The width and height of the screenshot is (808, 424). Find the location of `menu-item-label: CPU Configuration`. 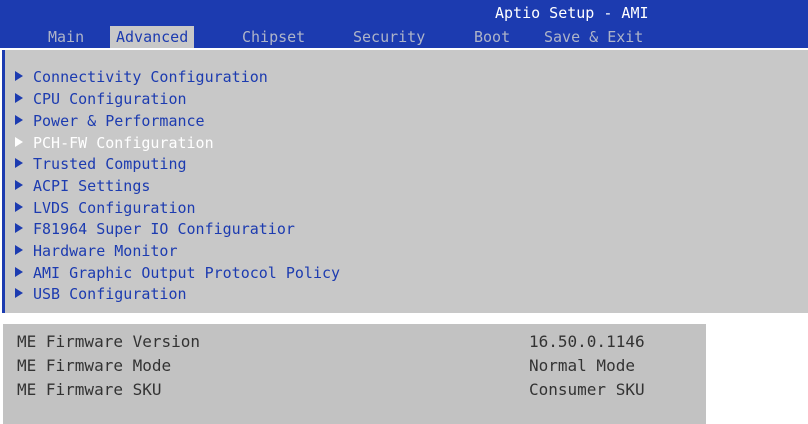

menu-item-label: CPU Configuration is located at coordinates (110, 99).